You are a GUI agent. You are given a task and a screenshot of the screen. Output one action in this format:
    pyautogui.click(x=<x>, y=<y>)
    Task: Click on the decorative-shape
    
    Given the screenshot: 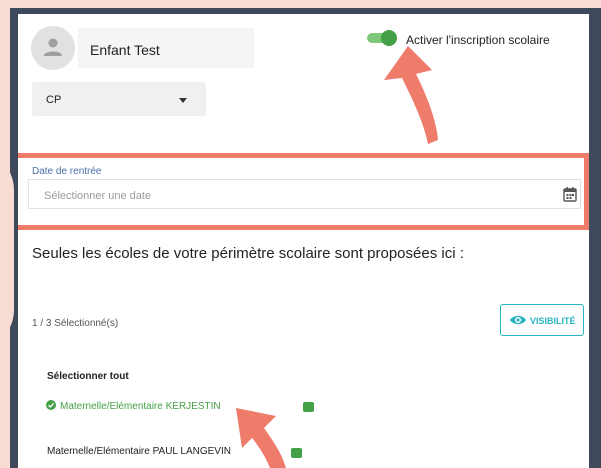 What is the action you would take?
    pyautogui.click(x=7, y=250)
    